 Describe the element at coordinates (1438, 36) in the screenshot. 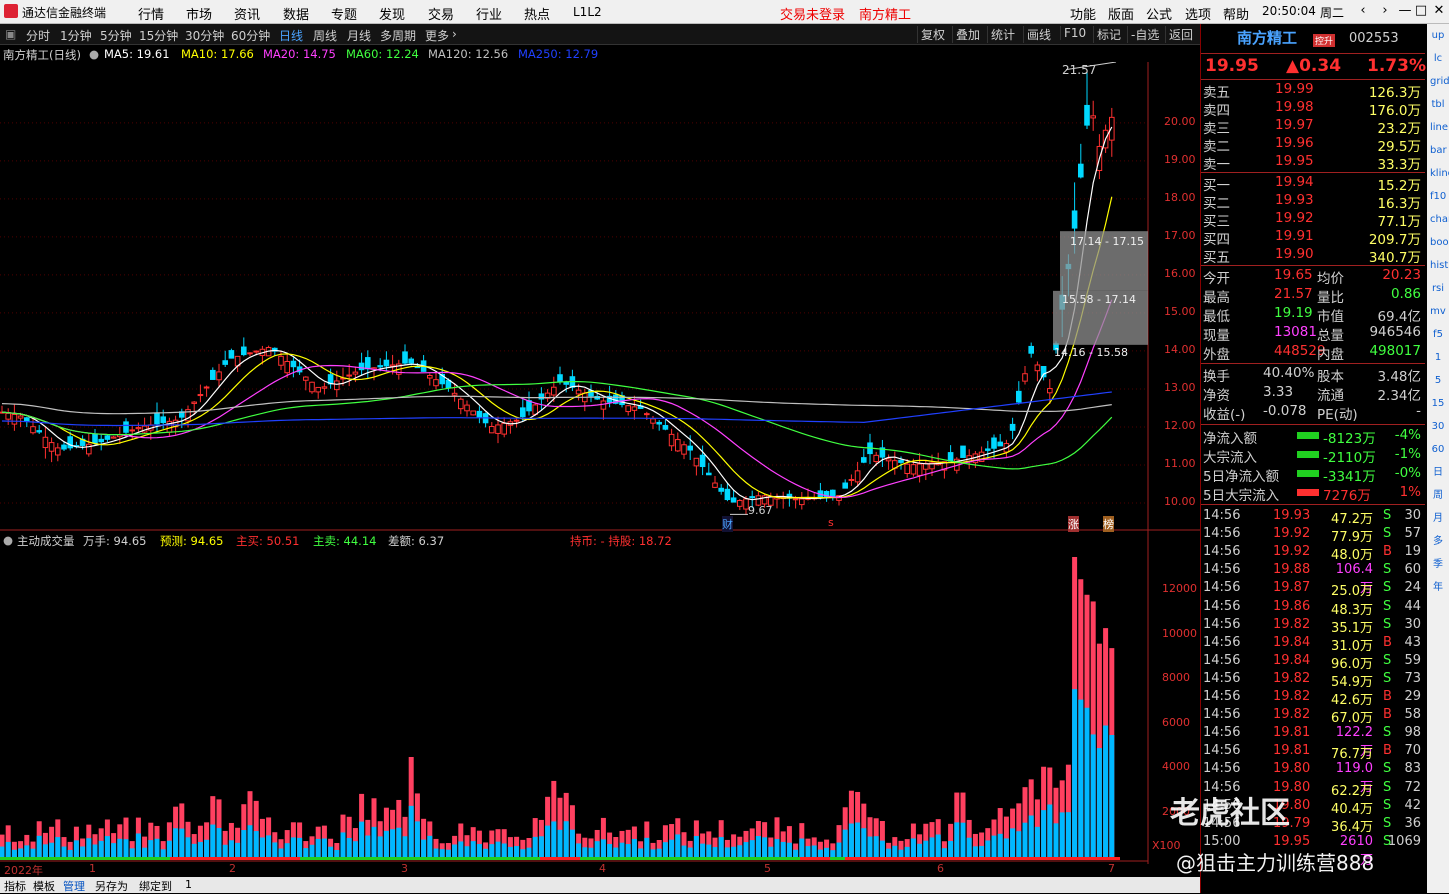

I see `side-up-icon: up` at that location.